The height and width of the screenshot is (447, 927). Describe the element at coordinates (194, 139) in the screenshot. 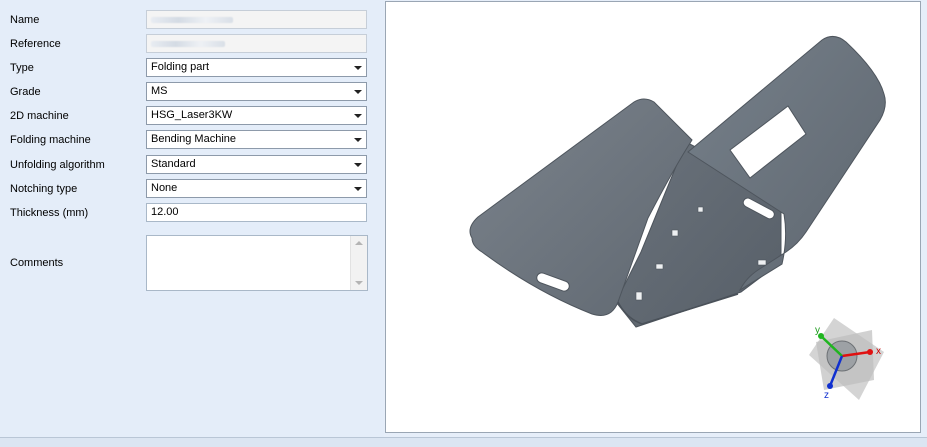

I see `folding-machine-value: Bending Machine` at that location.